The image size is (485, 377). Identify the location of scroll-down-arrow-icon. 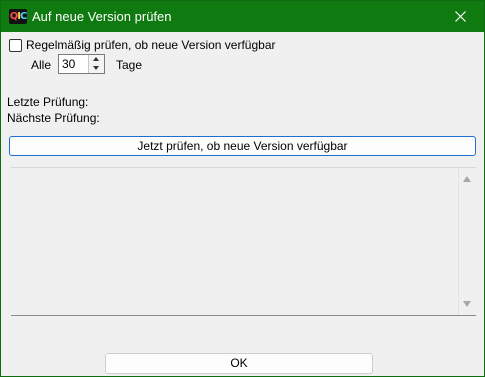
(467, 304).